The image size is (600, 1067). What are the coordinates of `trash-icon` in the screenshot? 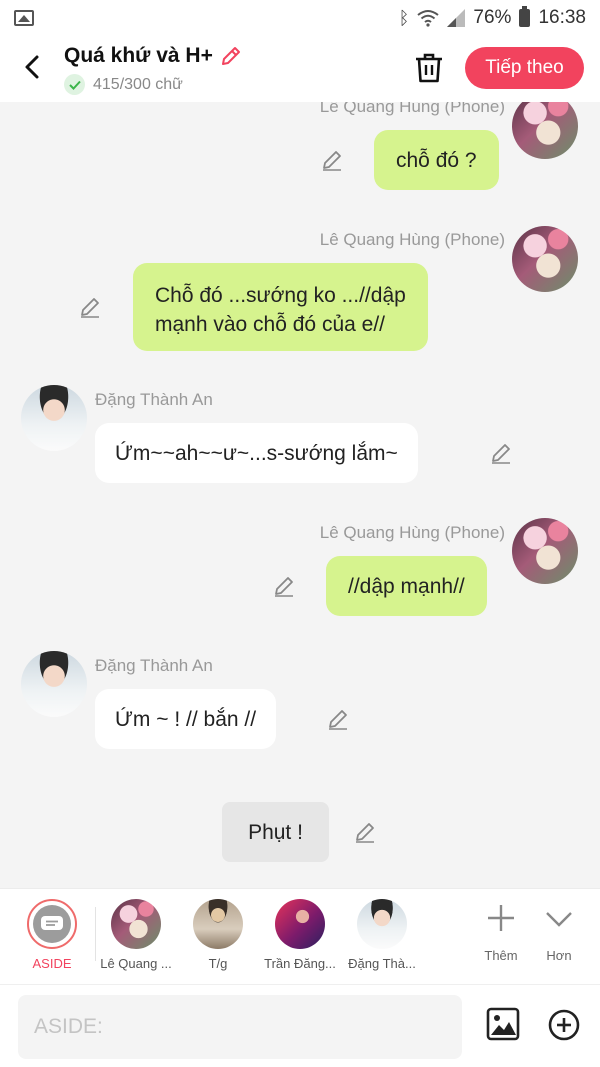 It's located at (429, 68).